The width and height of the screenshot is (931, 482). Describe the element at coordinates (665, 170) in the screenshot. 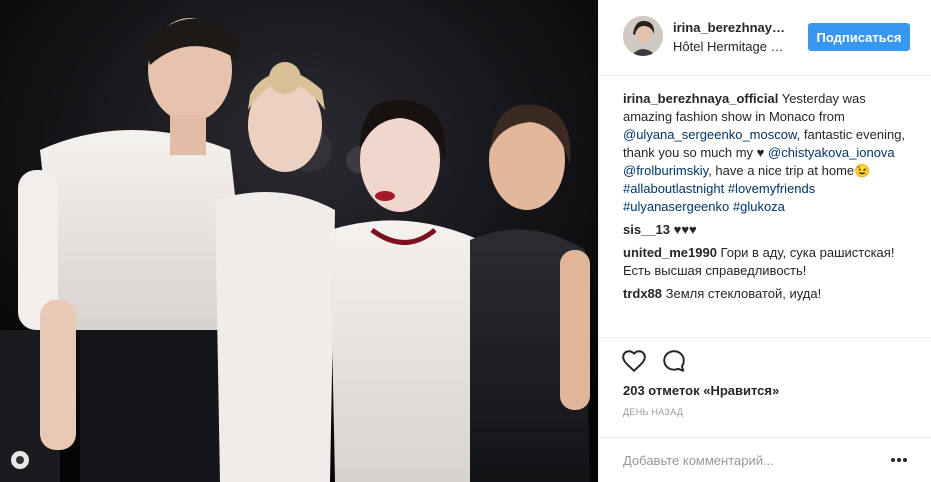

I see `mention-link: @frolburimskiy` at that location.